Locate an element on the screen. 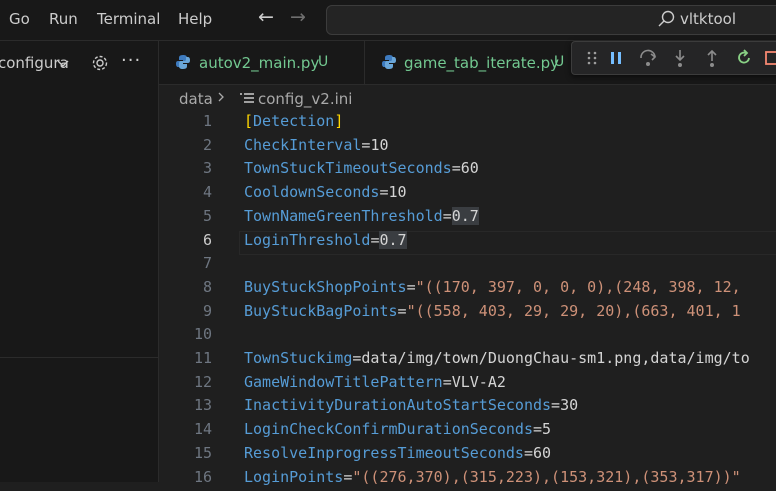 This screenshot has height=491, width=776. line-number: 1 is located at coordinates (185, 121).